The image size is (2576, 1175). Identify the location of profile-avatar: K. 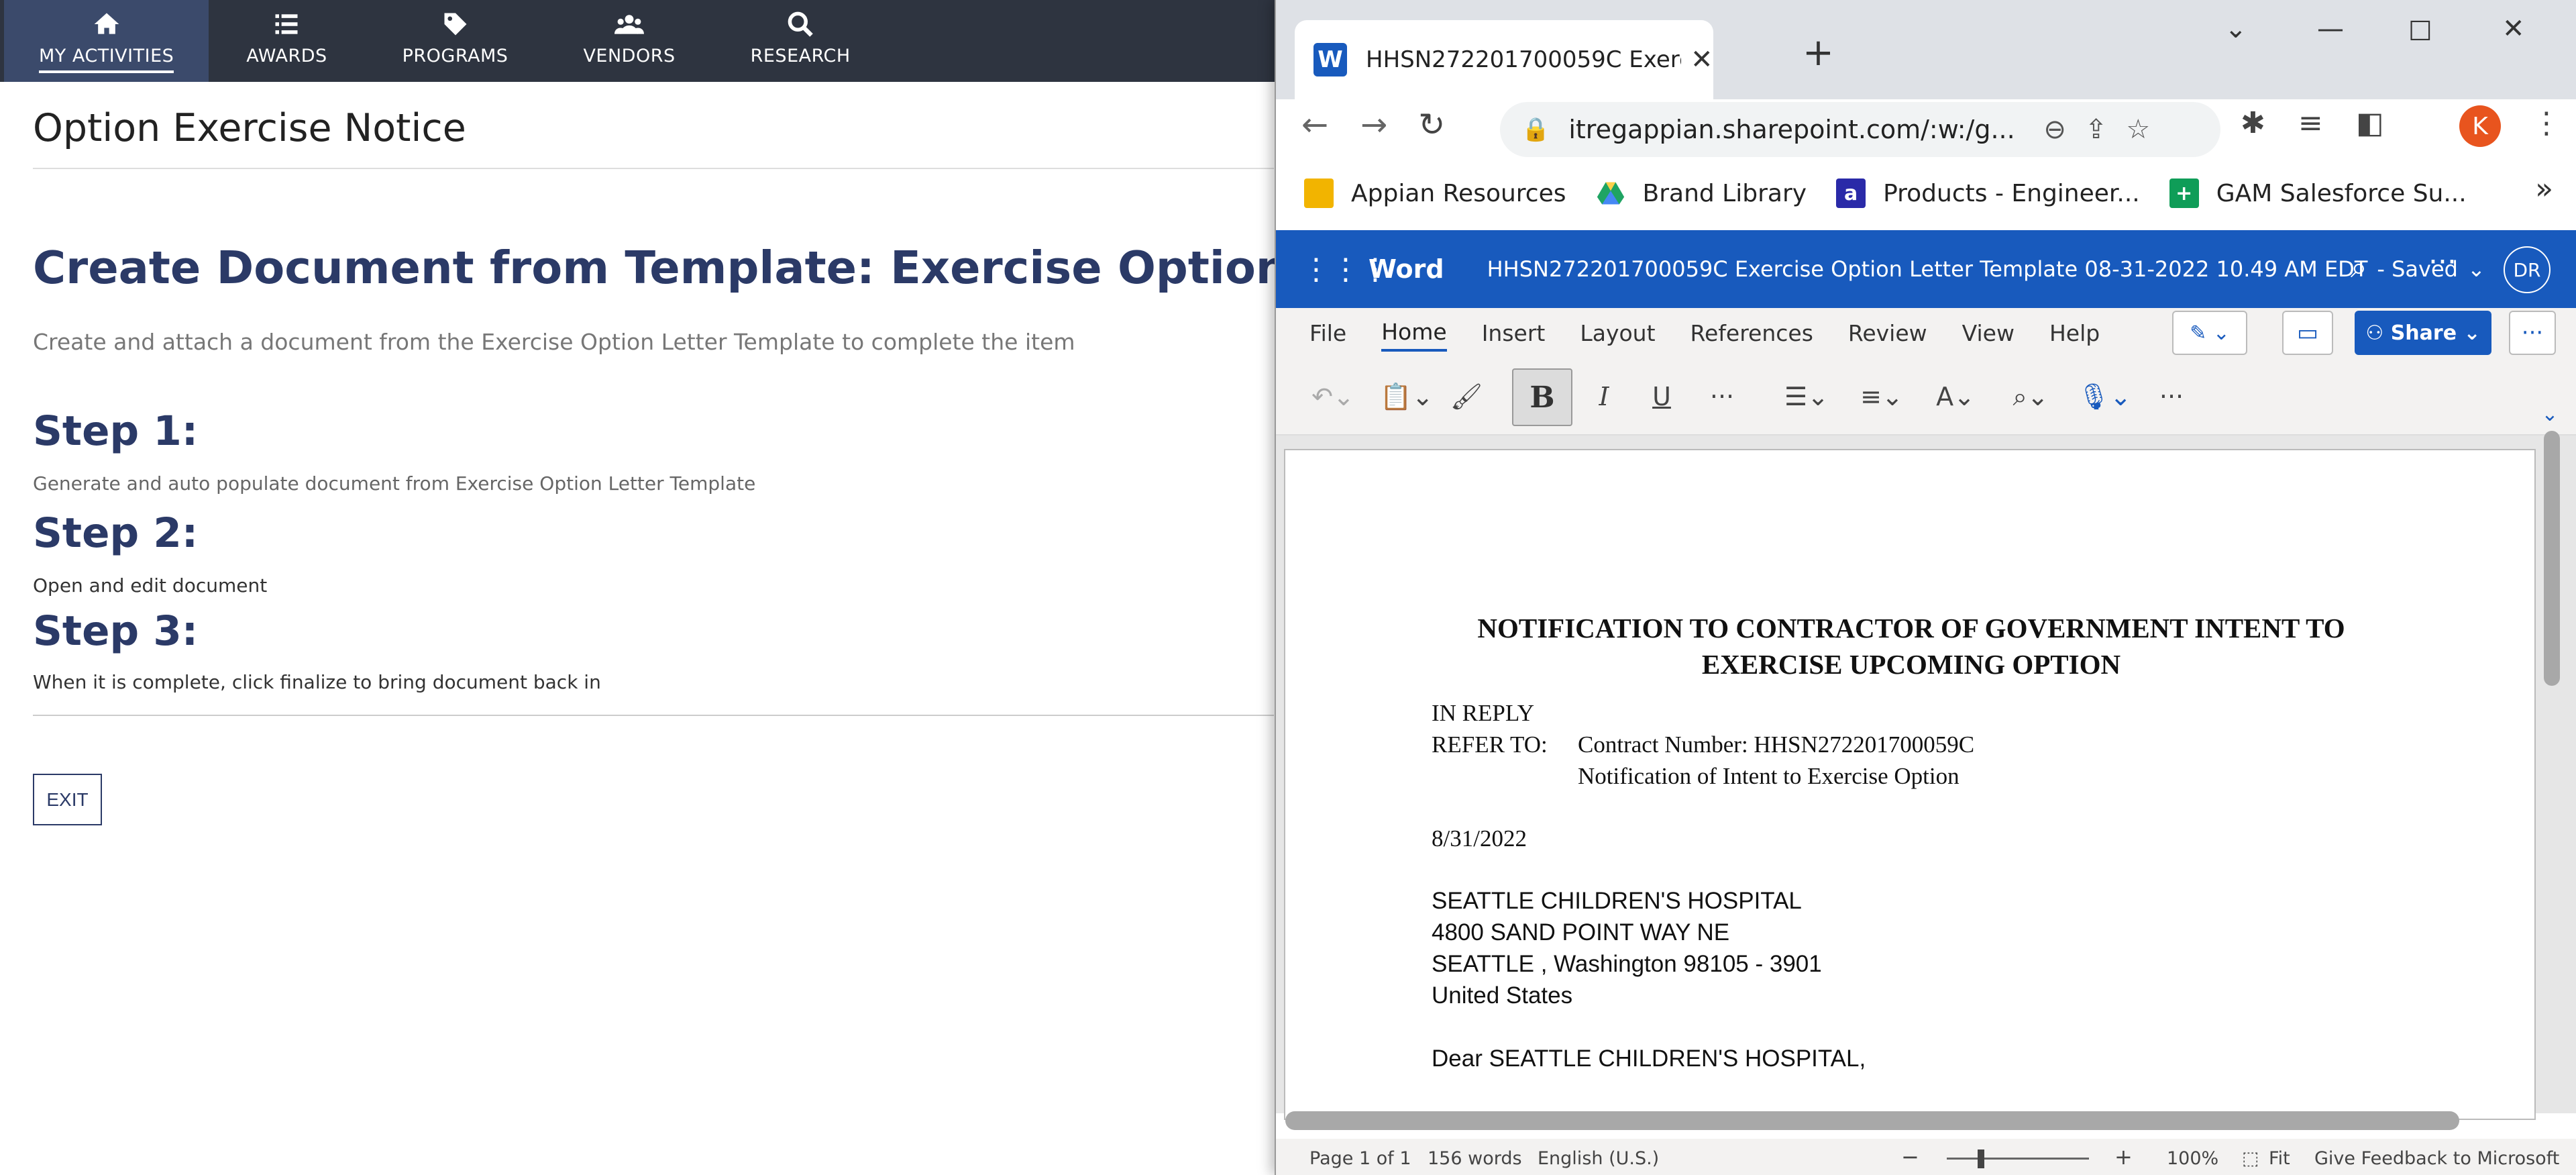
(2480, 126).